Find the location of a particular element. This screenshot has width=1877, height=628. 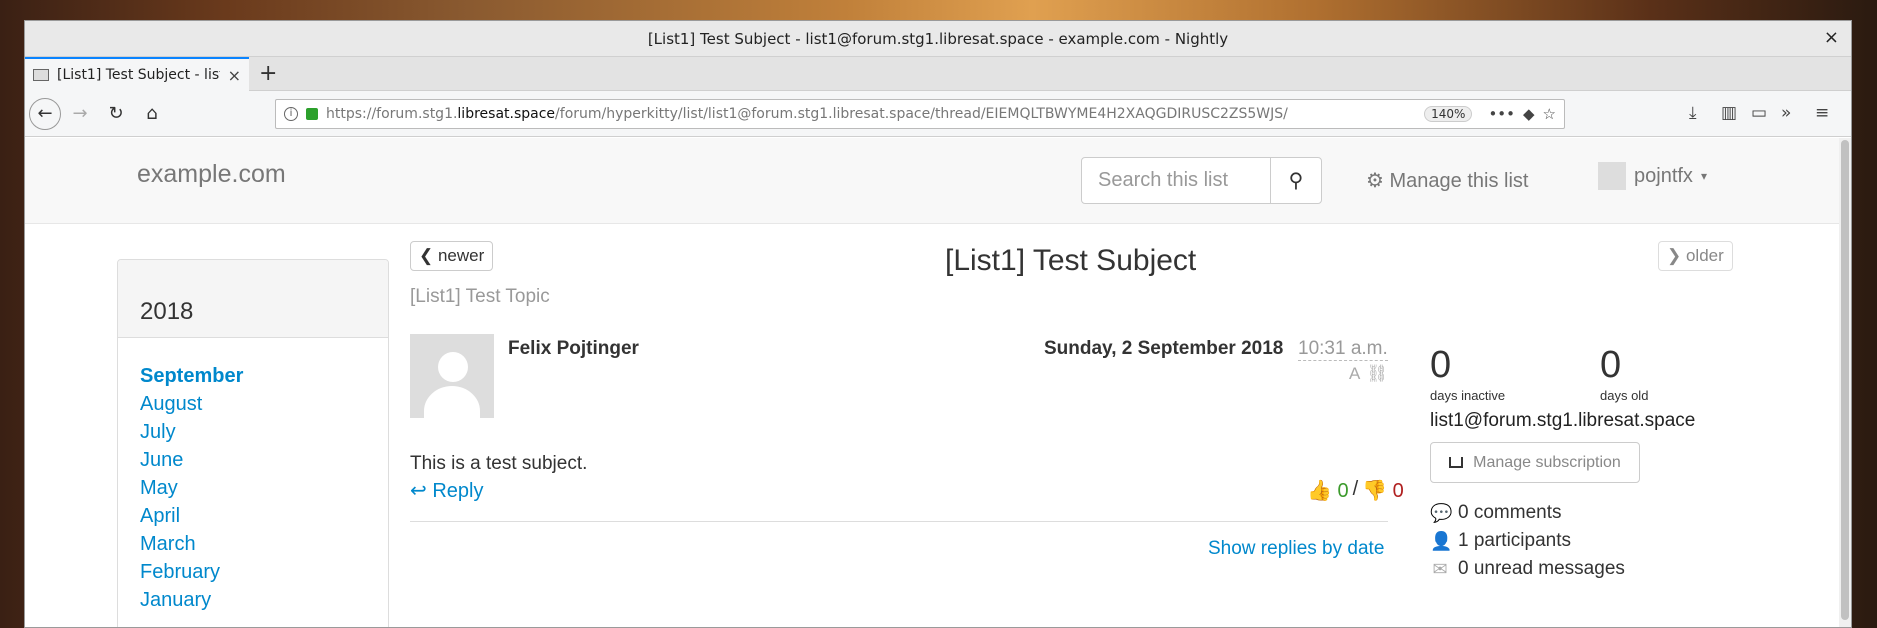

back-icon: ← is located at coordinates (45, 114).